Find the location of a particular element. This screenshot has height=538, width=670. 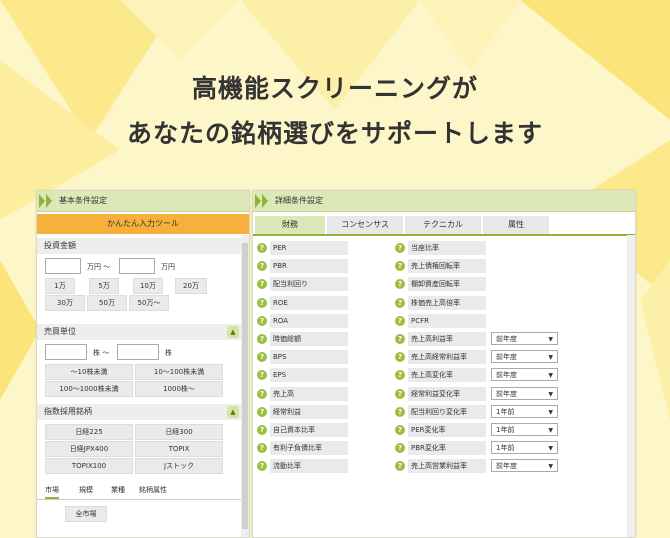

condition-item: ? PBR is located at coordinates (305, 266).